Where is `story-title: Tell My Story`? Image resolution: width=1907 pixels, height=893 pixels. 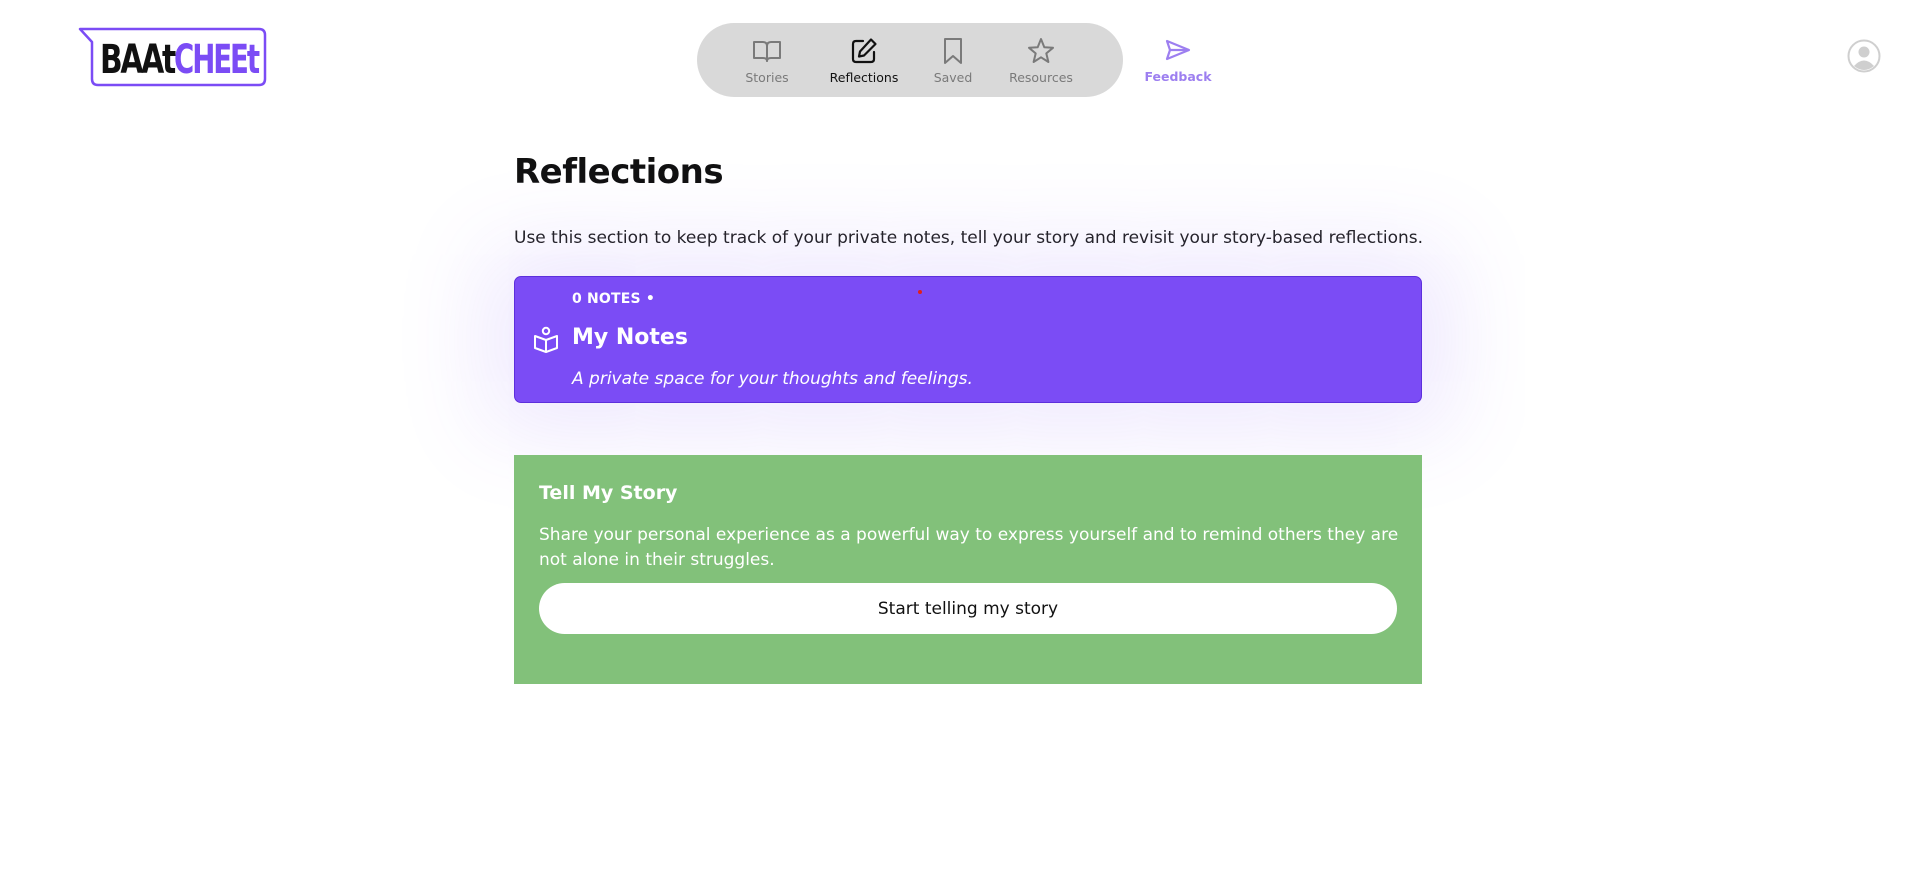 story-title: Tell My Story is located at coordinates (608, 493).